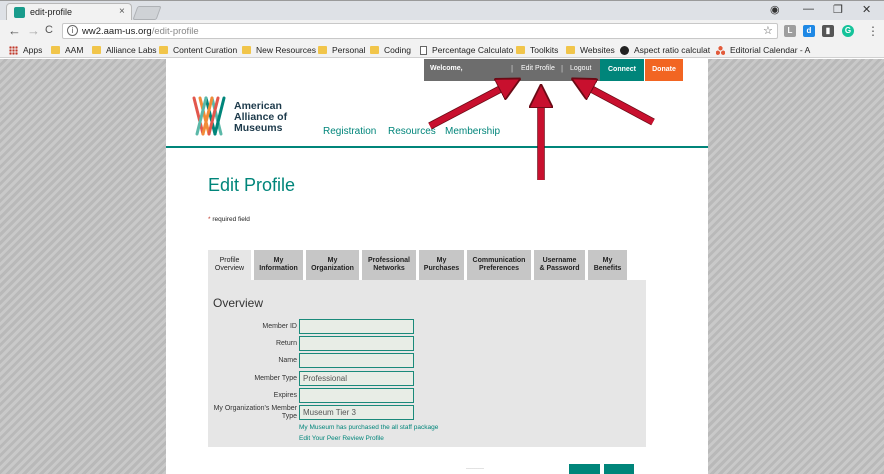 This screenshot has width=884, height=474. I want to click on logout-link: Logout, so click(580, 68).